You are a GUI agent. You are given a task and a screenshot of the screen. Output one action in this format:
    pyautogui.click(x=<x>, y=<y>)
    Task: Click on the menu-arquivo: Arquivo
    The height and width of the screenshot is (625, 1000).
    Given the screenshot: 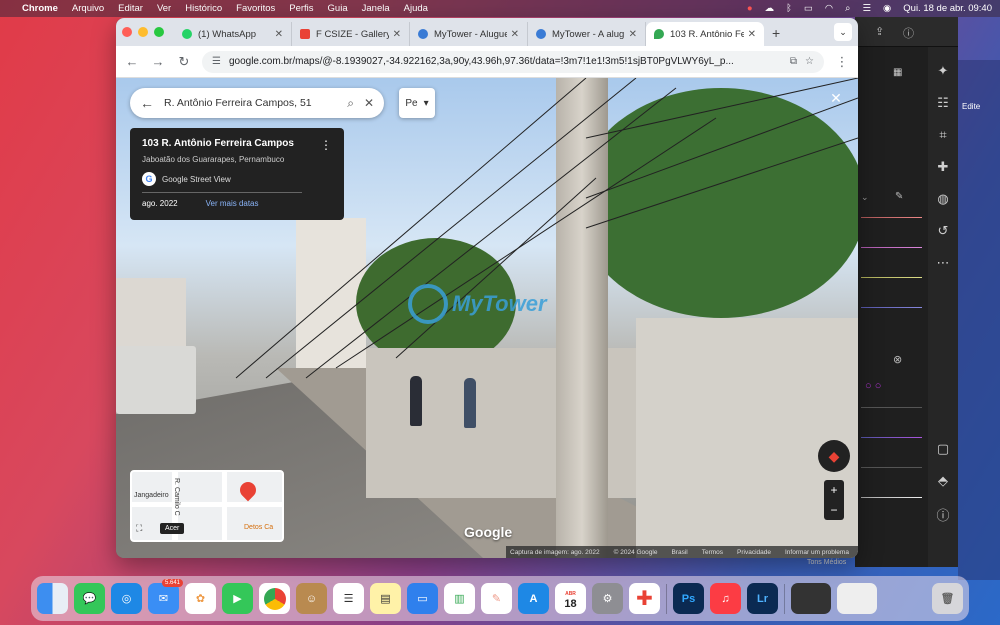 What is the action you would take?
    pyautogui.click(x=88, y=8)
    